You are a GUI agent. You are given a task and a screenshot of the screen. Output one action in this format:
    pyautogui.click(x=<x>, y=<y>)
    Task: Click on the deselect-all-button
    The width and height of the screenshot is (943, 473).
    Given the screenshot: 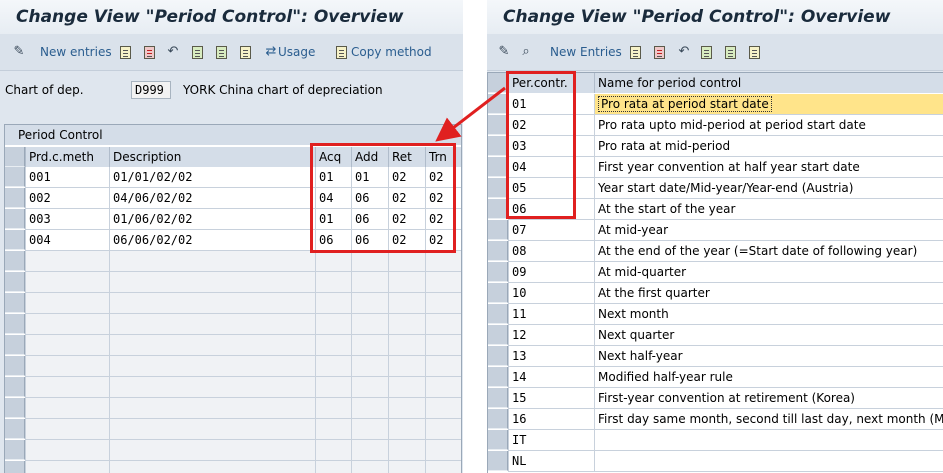 What is the action you would take?
    pyautogui.click(x=245, y=52)
    